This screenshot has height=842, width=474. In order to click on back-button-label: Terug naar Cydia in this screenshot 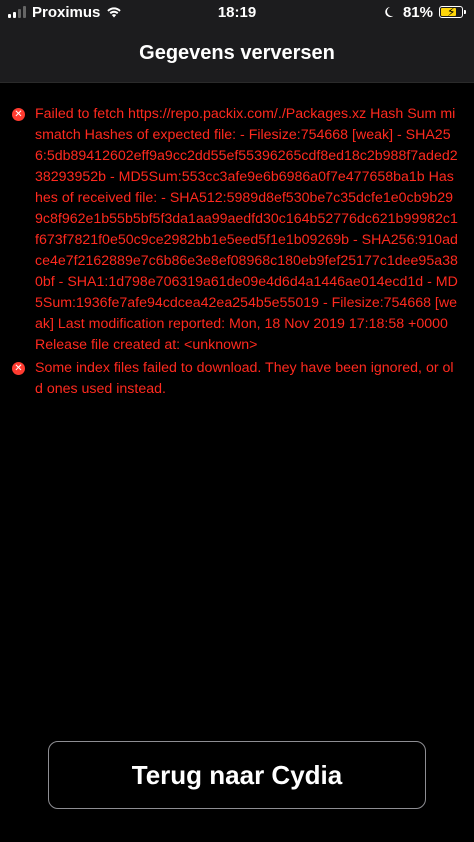, I will do `click(237, 774)`.